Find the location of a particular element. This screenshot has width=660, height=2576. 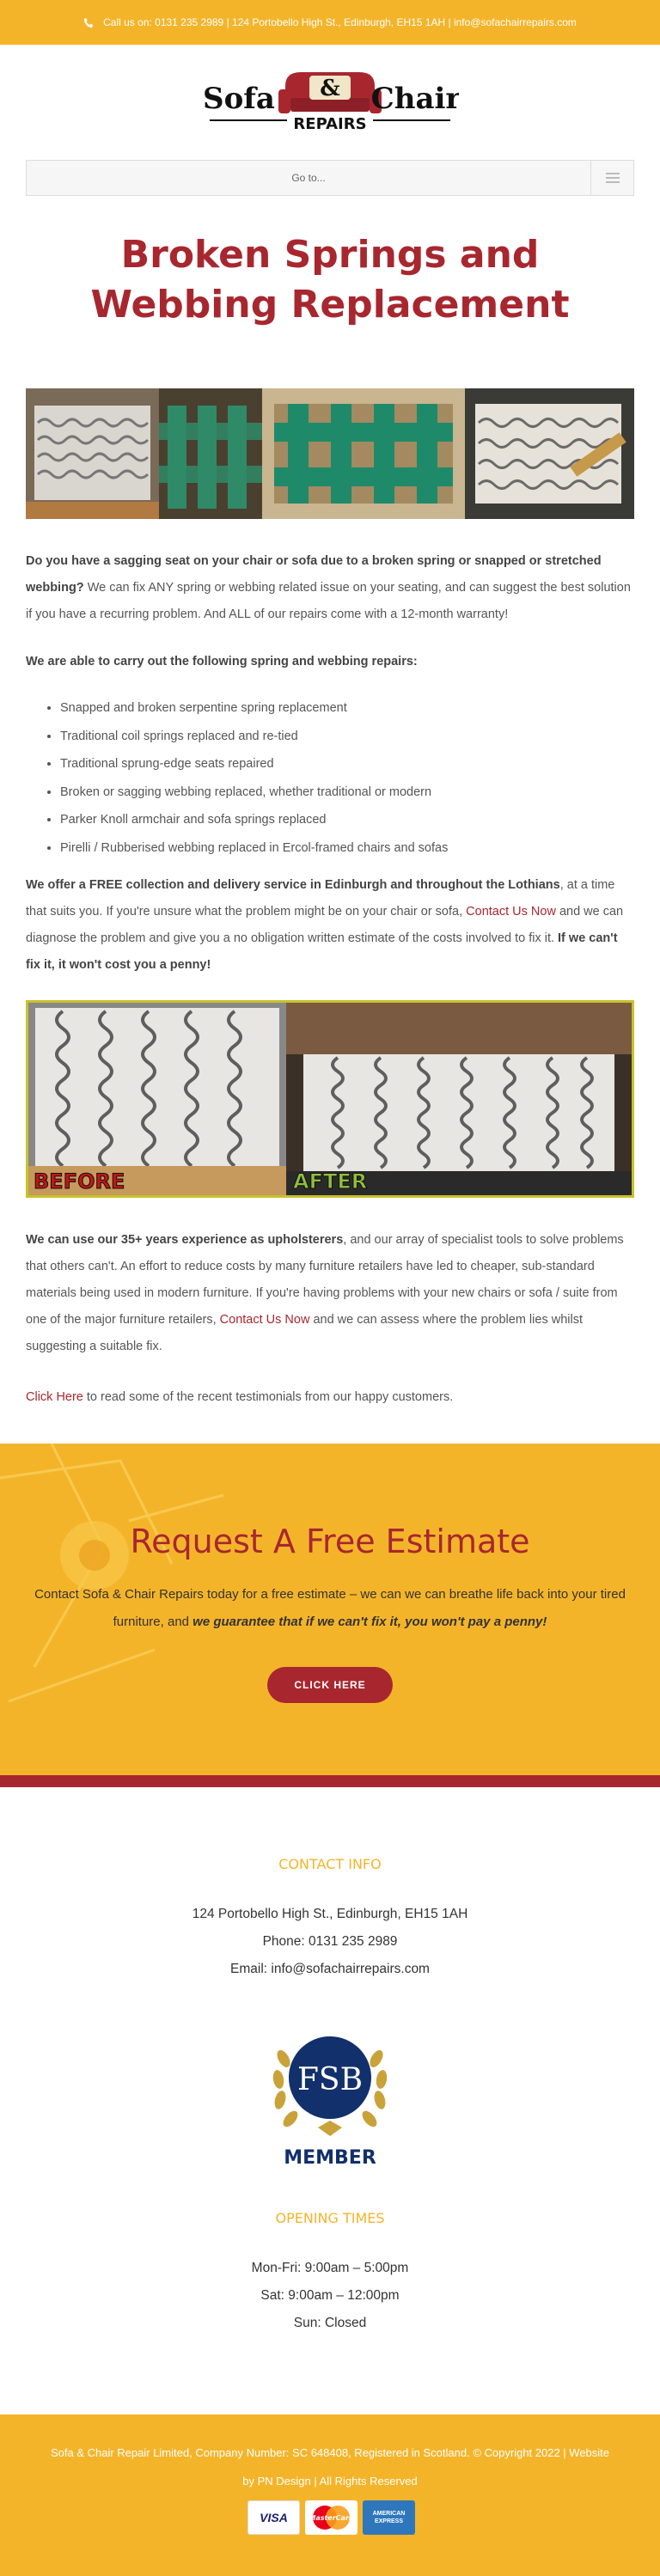

menu-icon is located at coordinates (611, 178).